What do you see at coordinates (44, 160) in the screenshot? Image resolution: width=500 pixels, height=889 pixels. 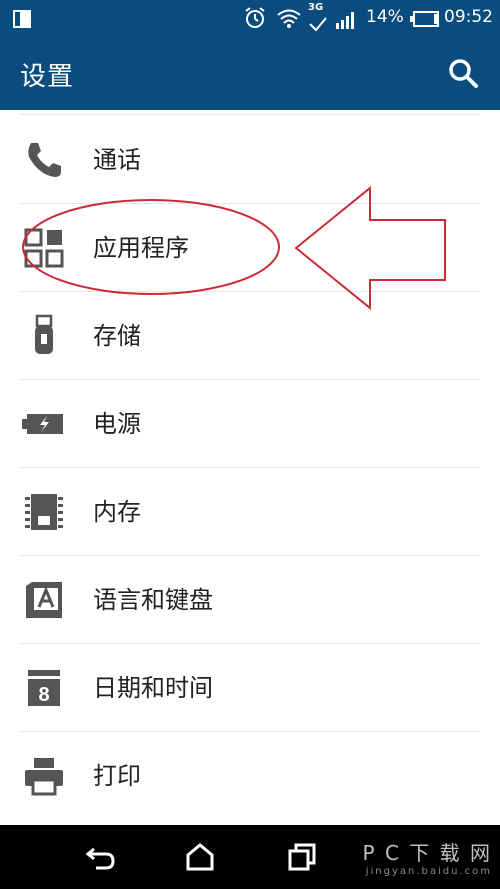 I see `phone-icon` at bounding box center [44, 160].